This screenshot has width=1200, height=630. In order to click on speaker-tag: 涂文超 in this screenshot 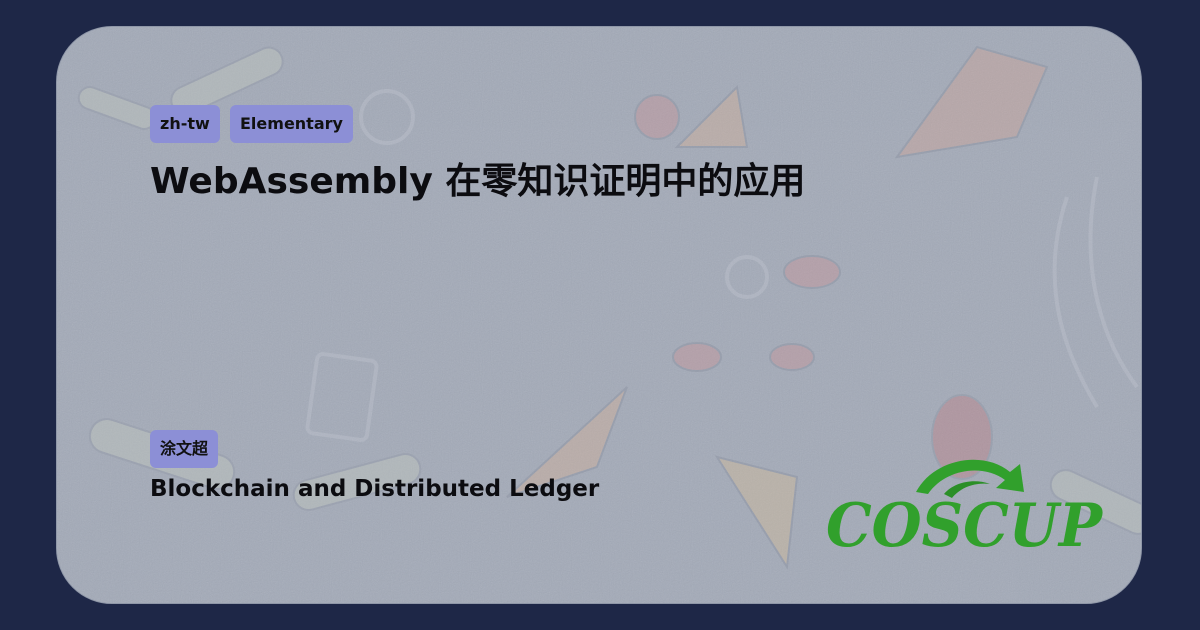, I will do `click(184, 449)`.